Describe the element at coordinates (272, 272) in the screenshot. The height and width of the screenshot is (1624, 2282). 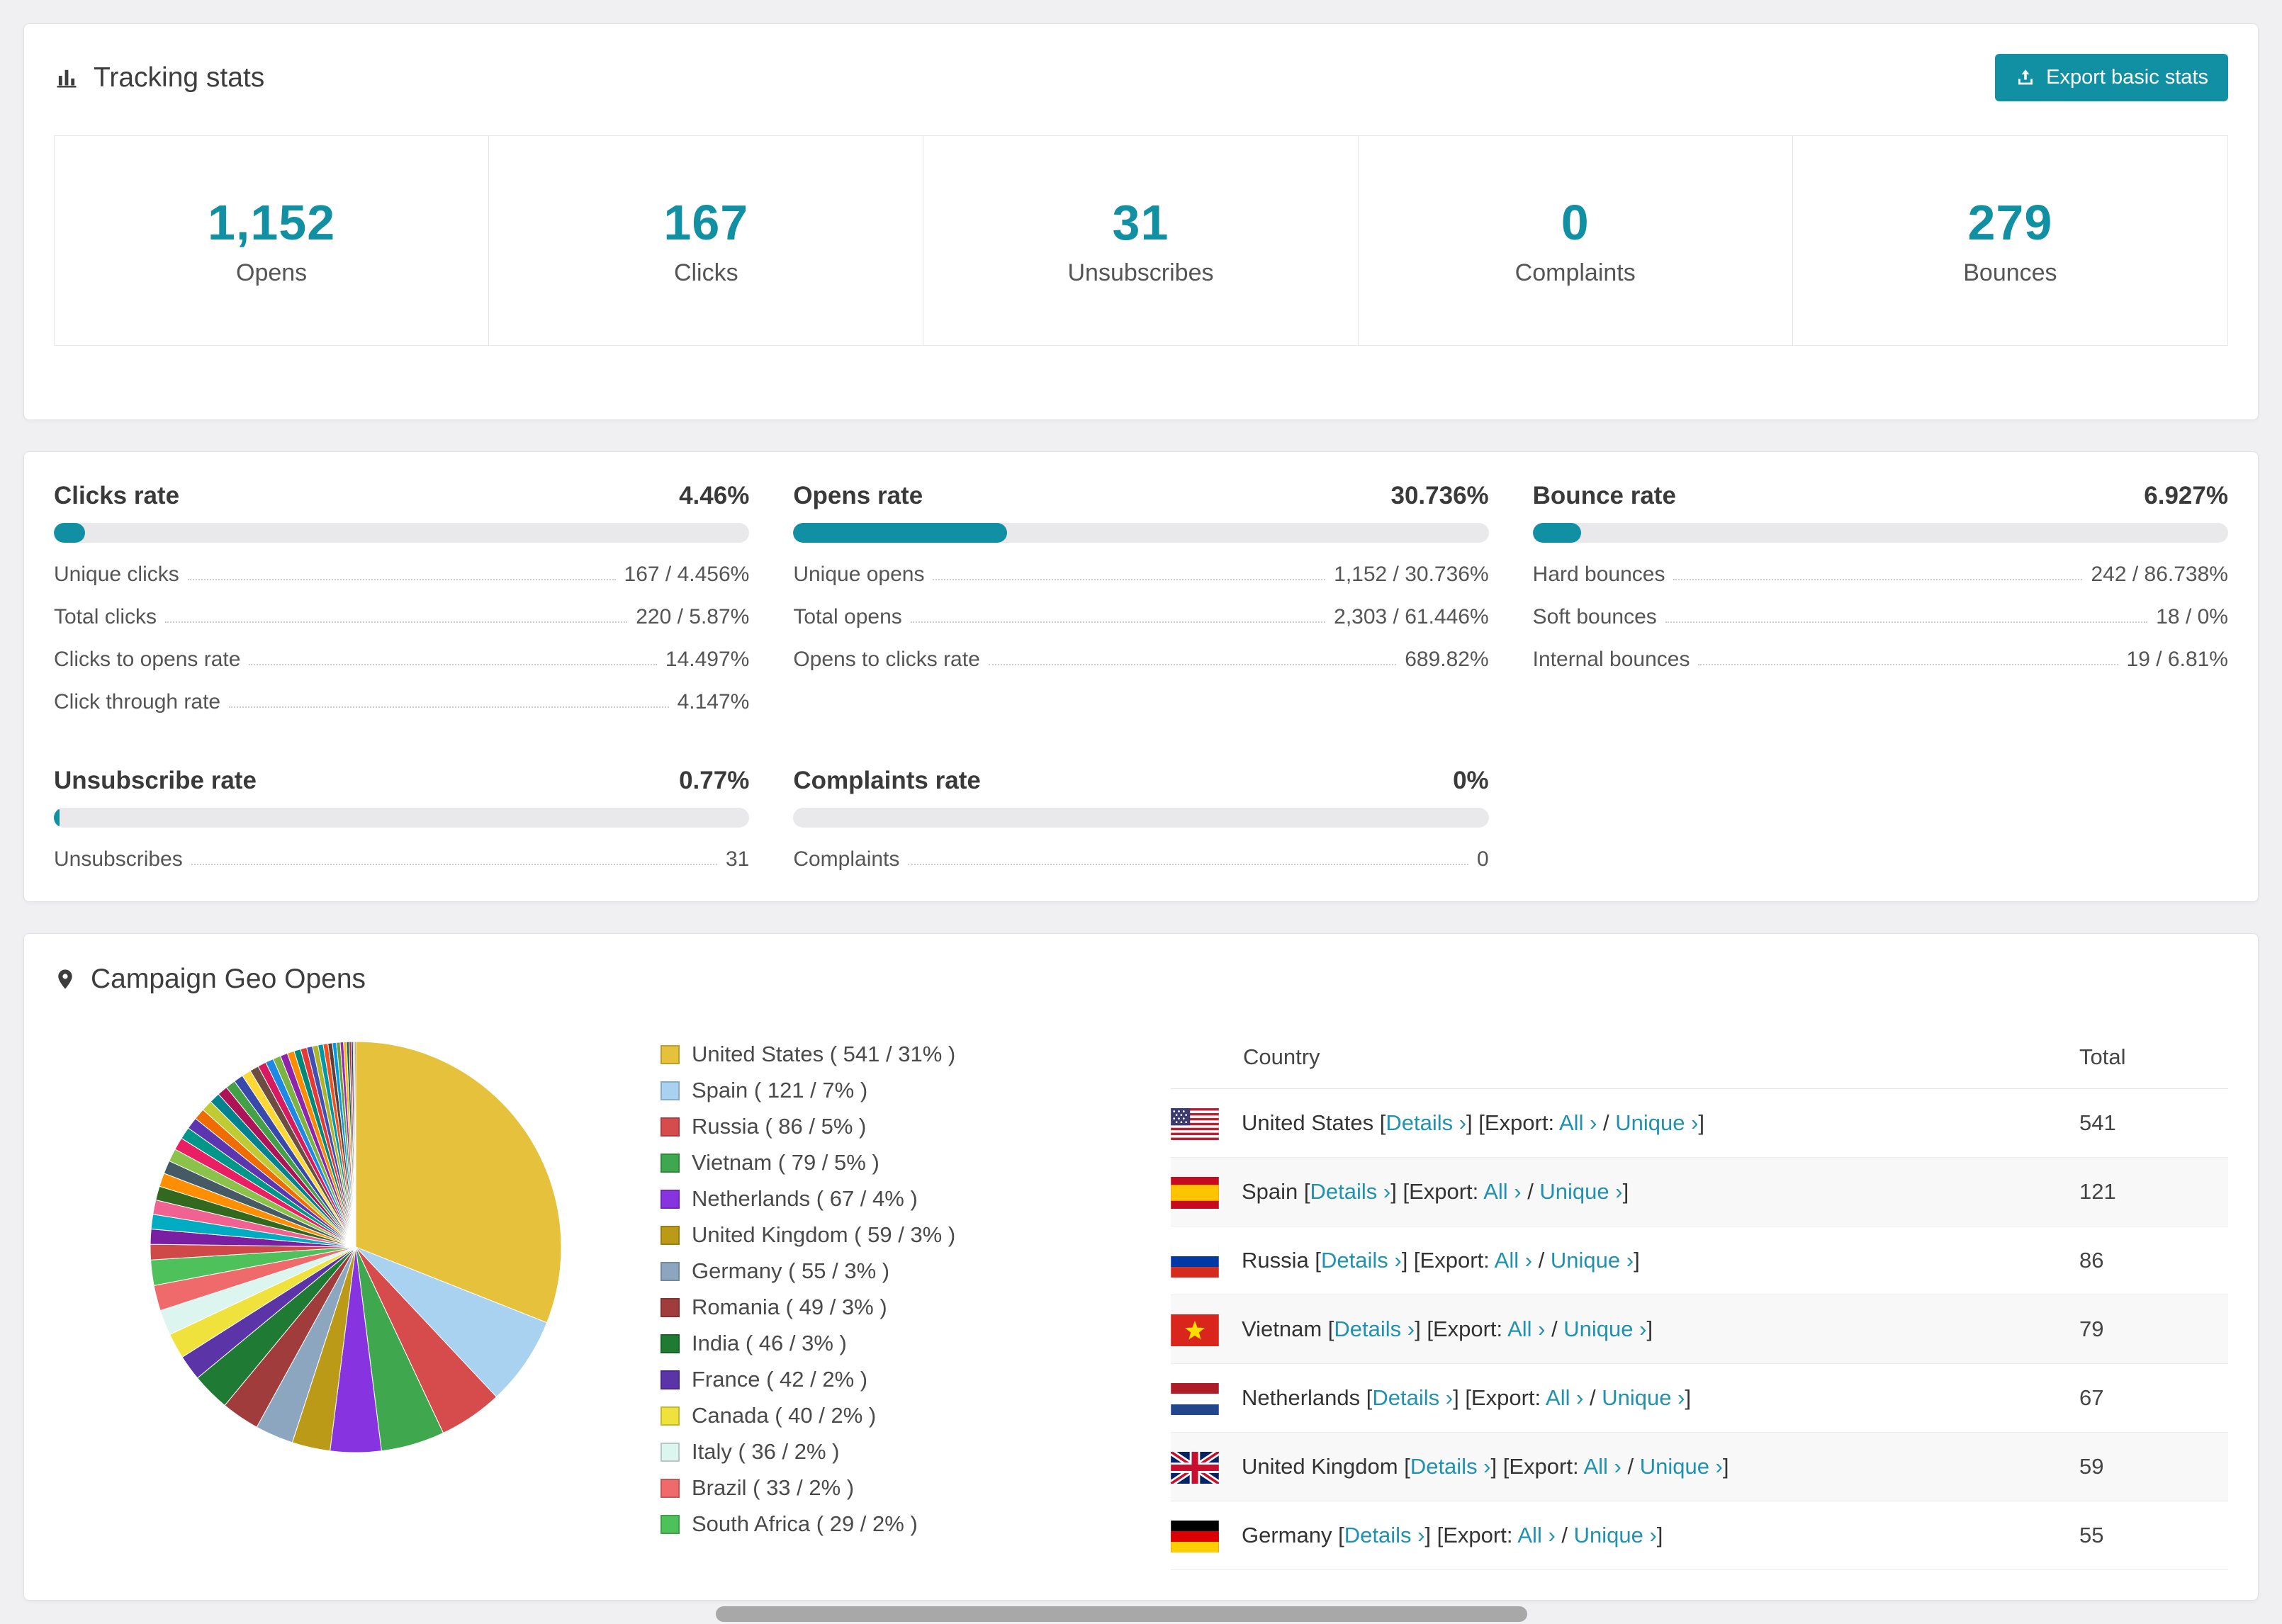
I see `stat-label: Opens` at that location.